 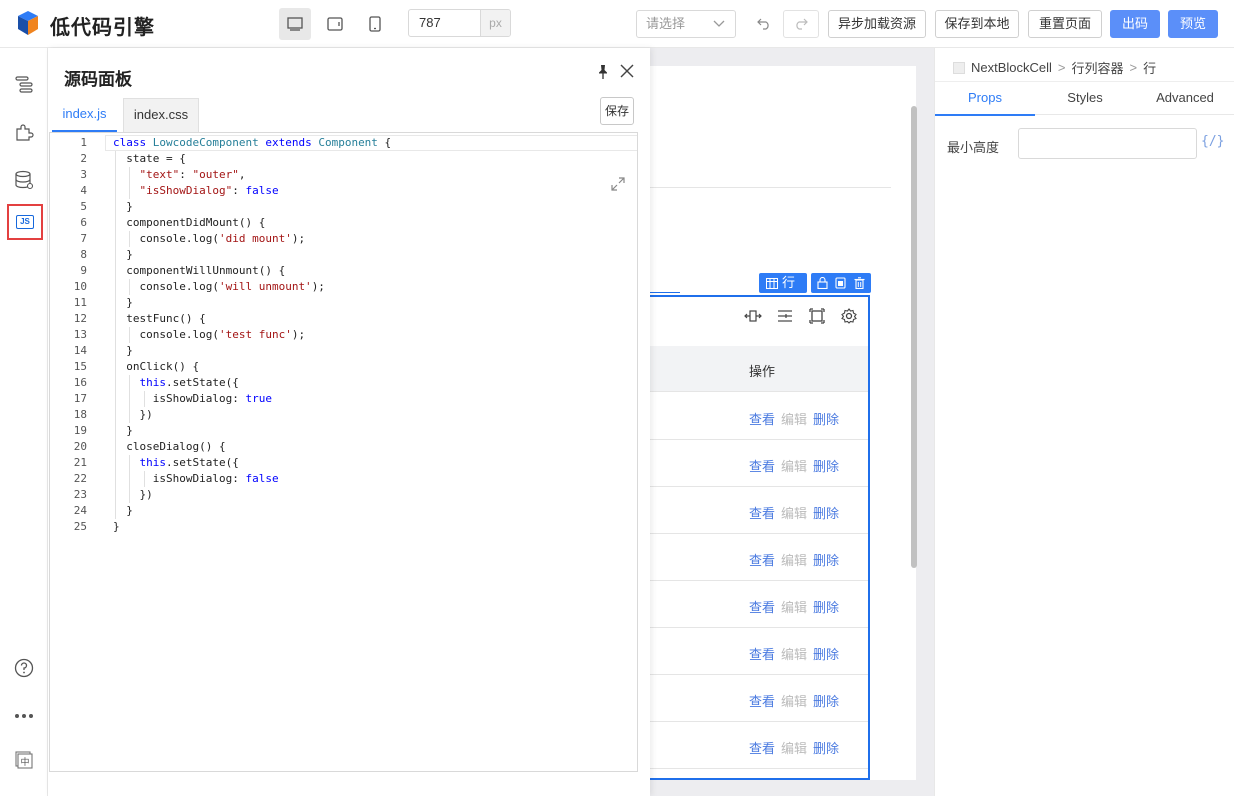 I want to click on data-source-button, so click(x=24, y=180).